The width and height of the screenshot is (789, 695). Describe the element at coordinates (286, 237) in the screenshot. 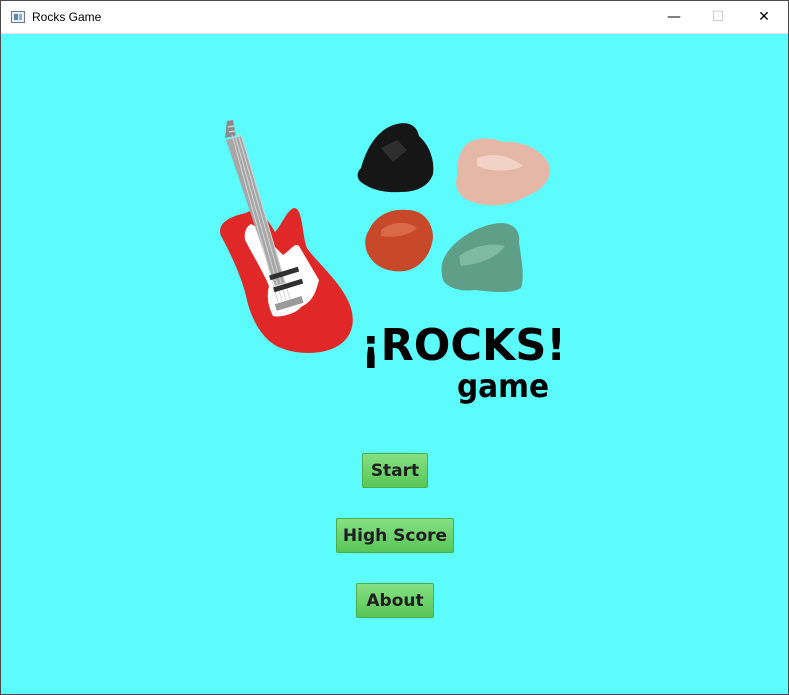

I see `guitar-icon` at that location.